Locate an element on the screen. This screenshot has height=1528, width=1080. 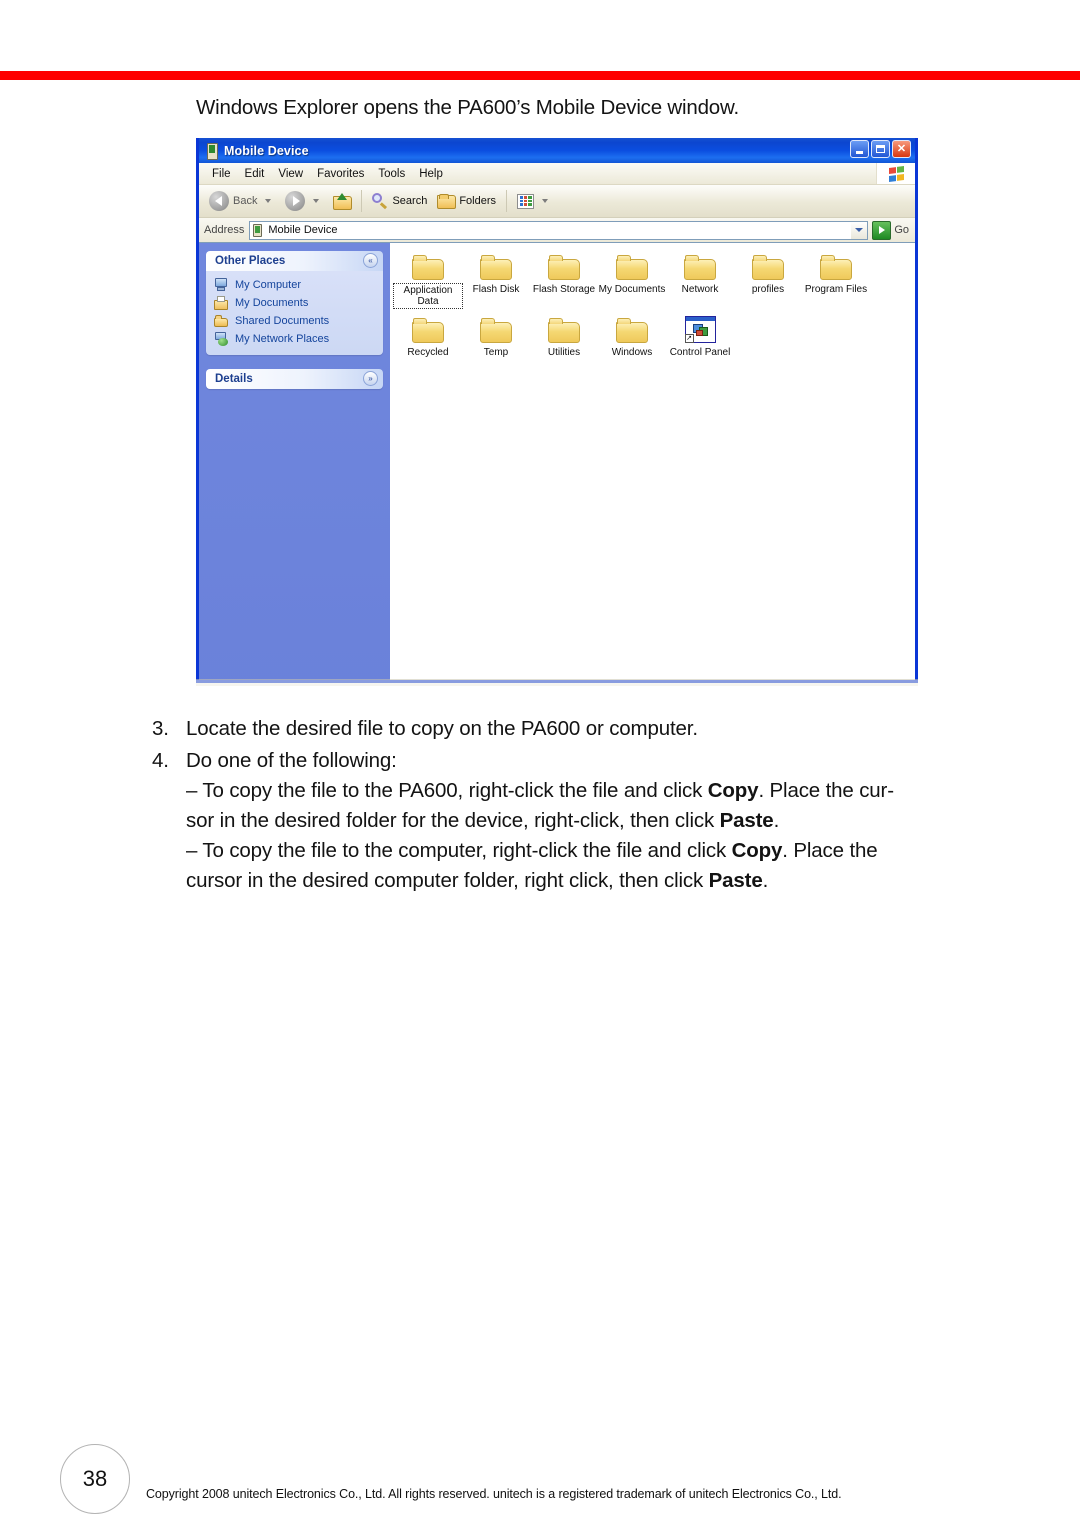
explorer-statusbar-clipped is located at coordinates (557, 682).